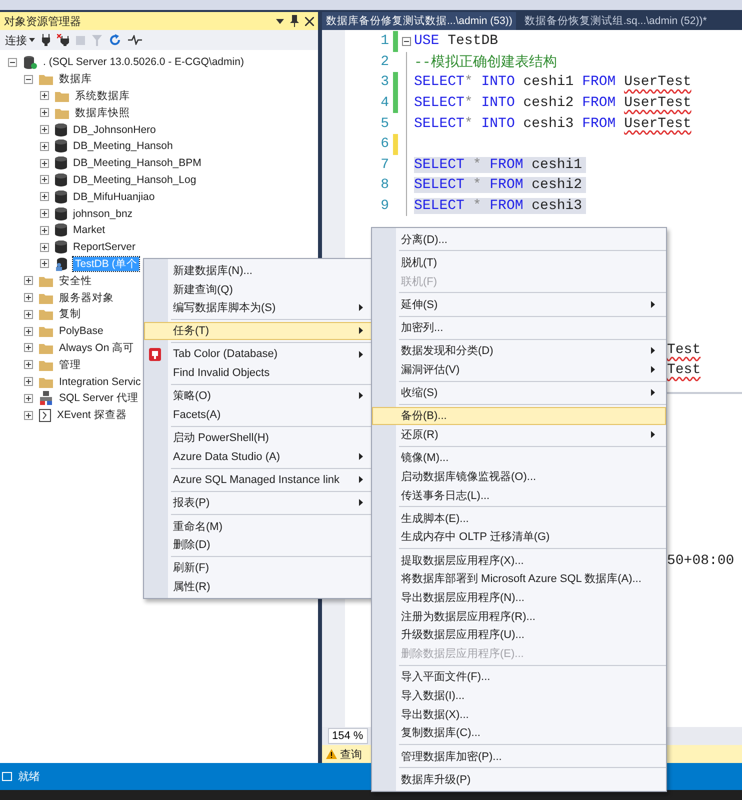  I want to click on tree-item: Market, so click(89, 230).